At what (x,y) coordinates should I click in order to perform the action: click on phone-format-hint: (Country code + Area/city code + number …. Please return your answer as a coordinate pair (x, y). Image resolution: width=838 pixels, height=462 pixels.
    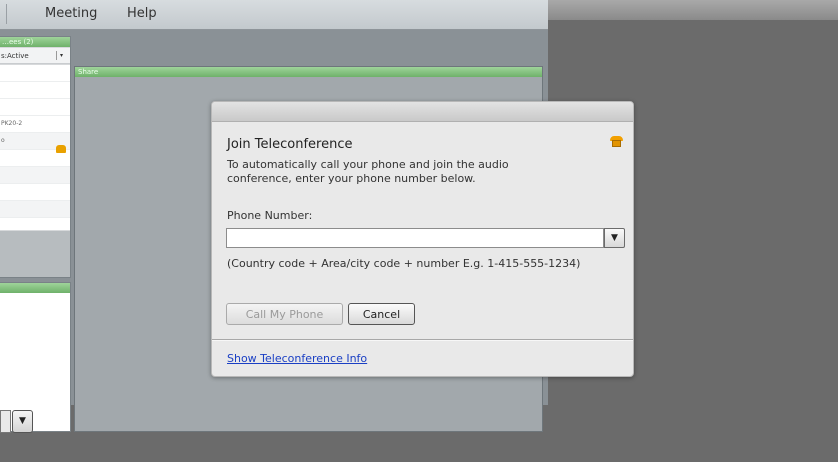
    Looking at the image, I should click on (404, 263).